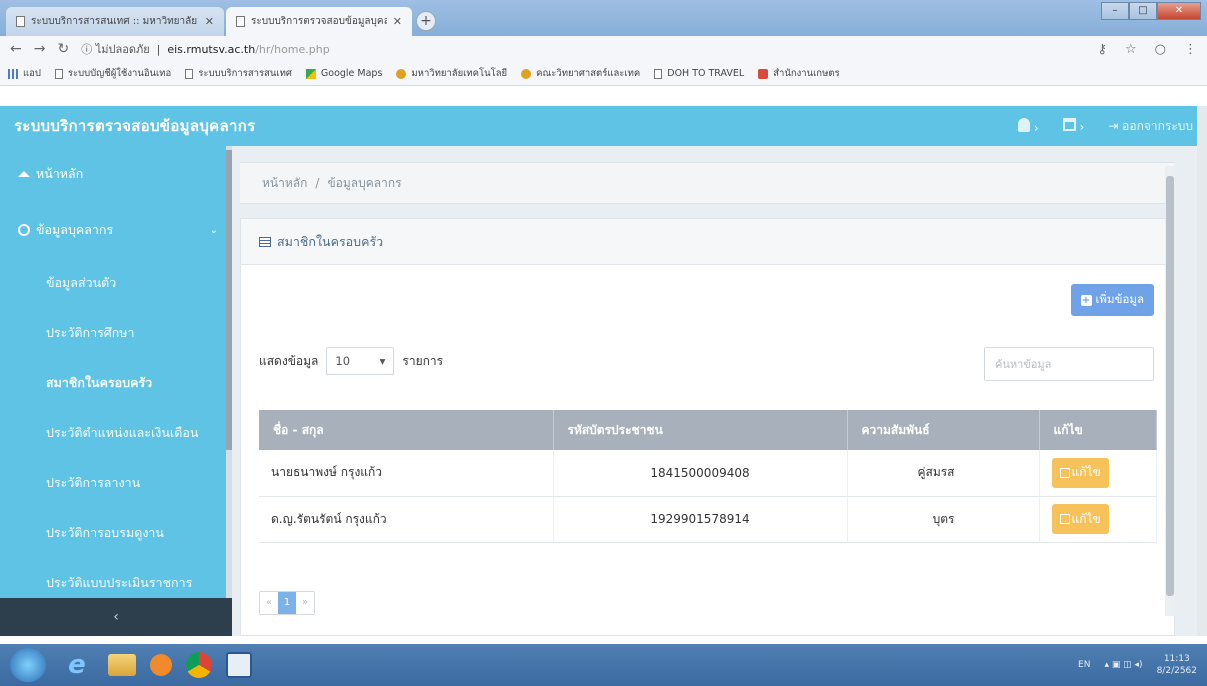  Describe the element at coordinates (116, 333) in the screenshot. I see `sidebar-item-education: ประวัติการศึกษา` at that location.